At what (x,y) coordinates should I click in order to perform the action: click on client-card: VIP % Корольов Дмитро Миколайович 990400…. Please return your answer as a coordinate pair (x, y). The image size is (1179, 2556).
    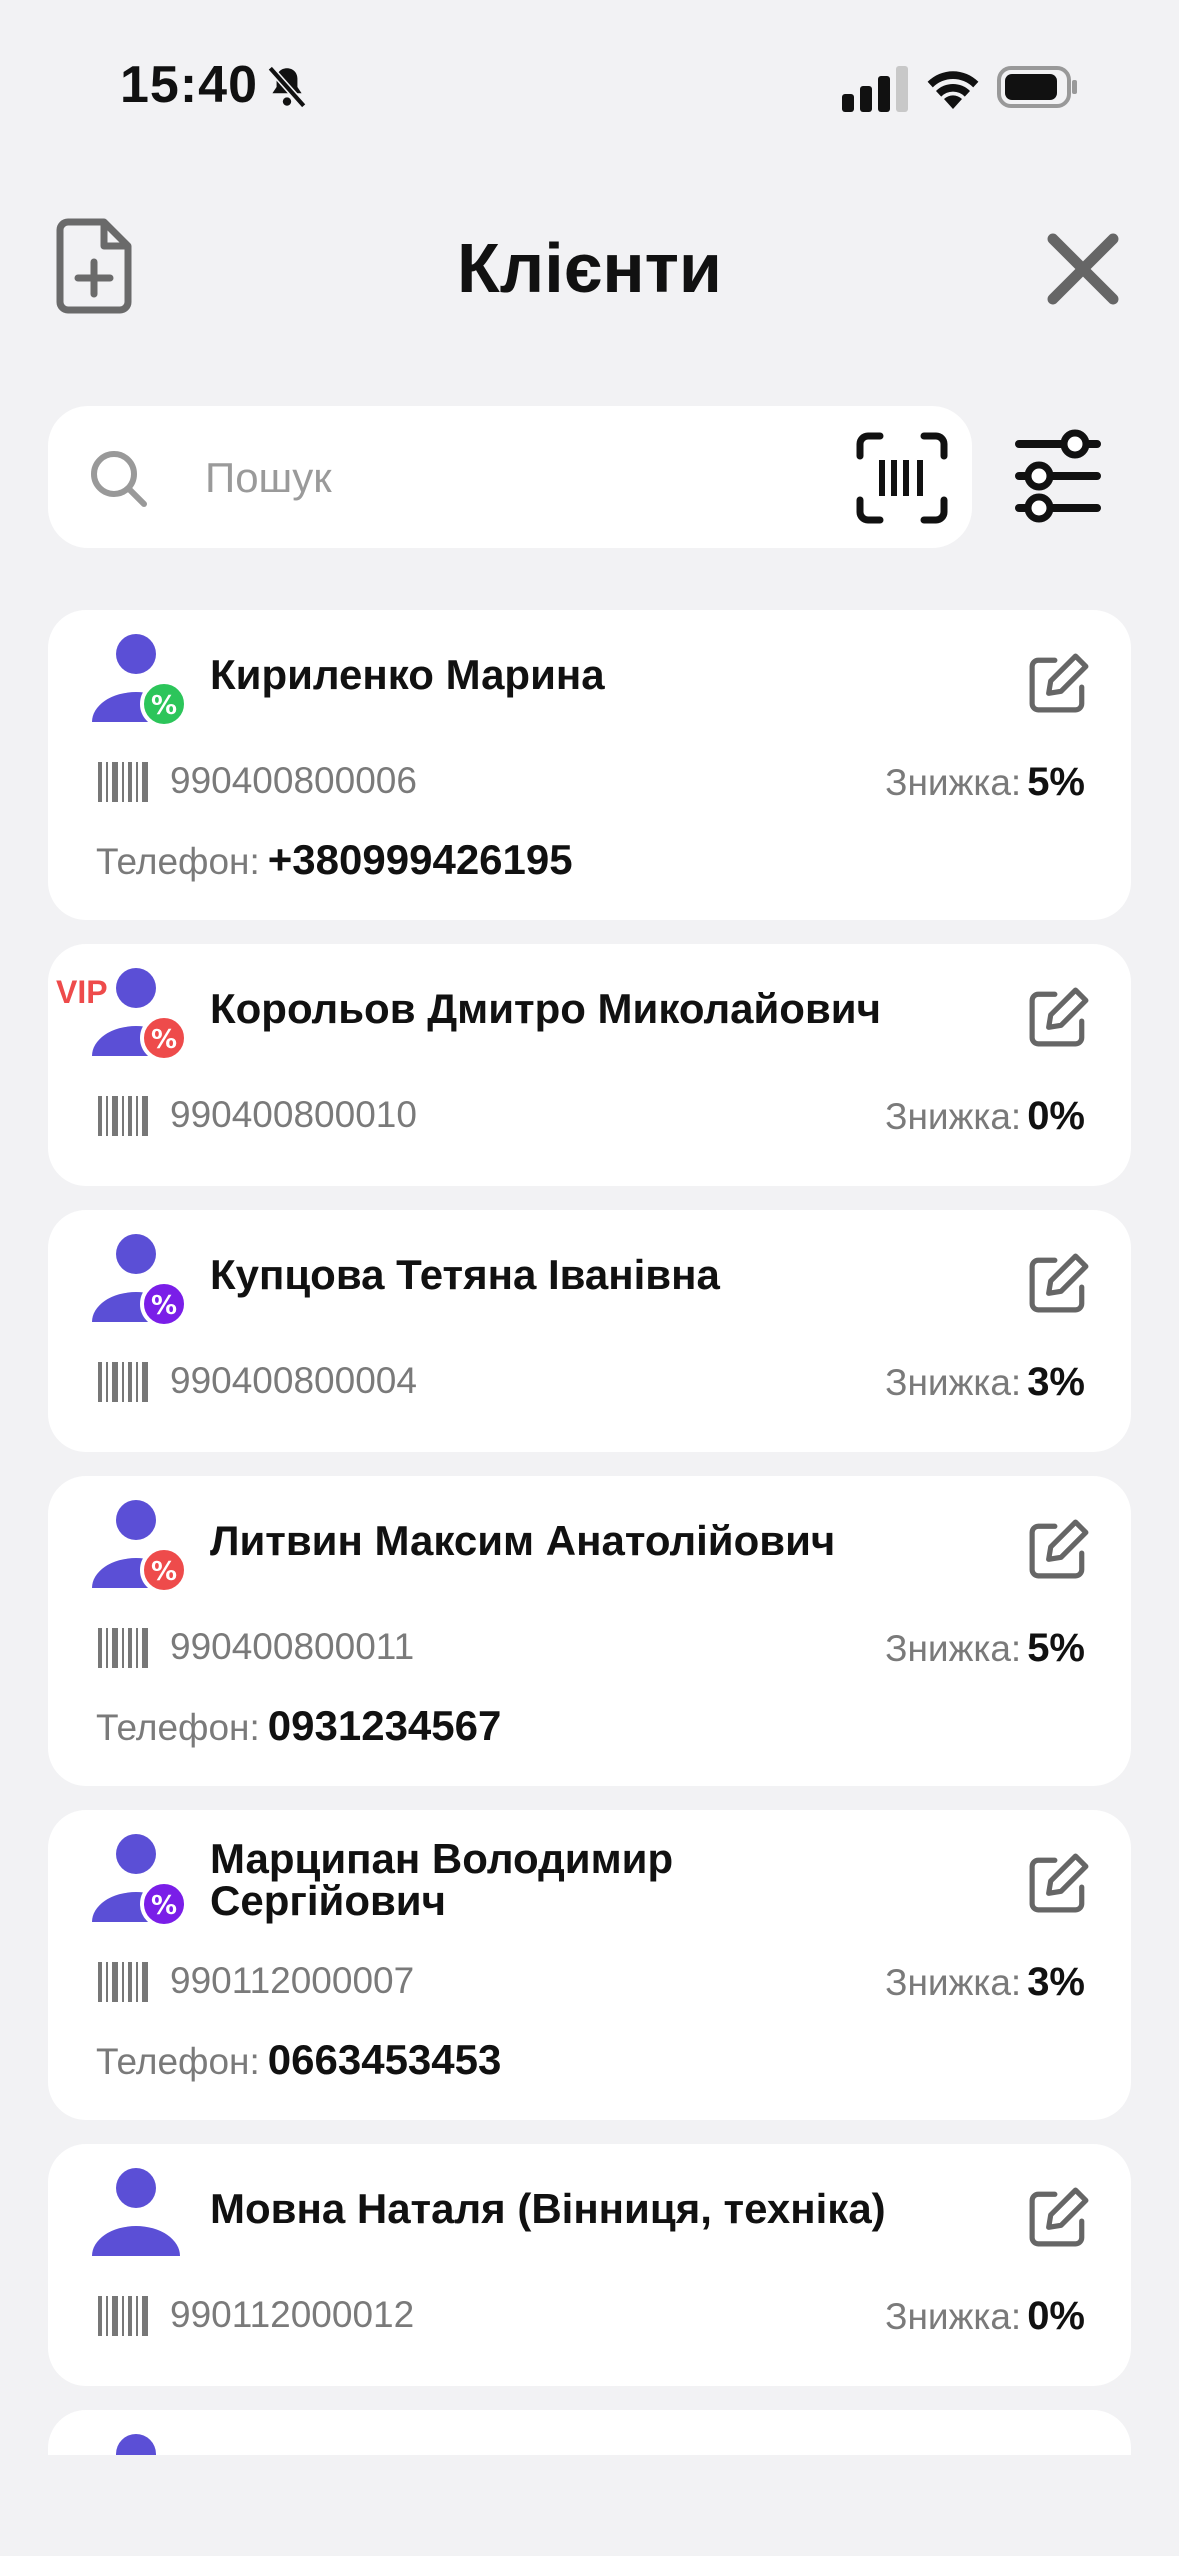
    Looking at the image, I should click on (589, 1065).